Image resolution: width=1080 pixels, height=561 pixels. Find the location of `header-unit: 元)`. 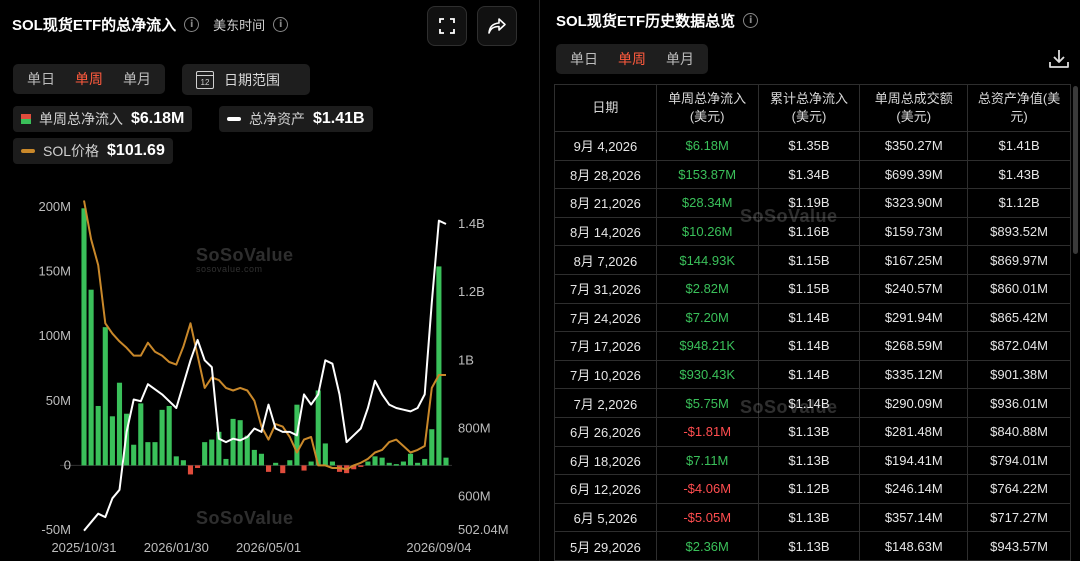

header-unit: 元) is located at coordinates (1019, 116).